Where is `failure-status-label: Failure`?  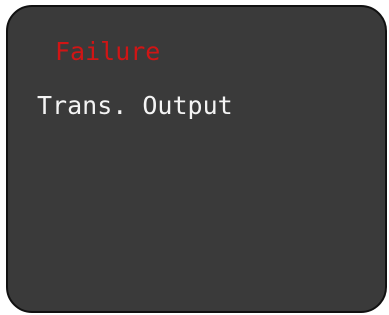
failure-status-label: Failure is located at coordinates (108, 51).